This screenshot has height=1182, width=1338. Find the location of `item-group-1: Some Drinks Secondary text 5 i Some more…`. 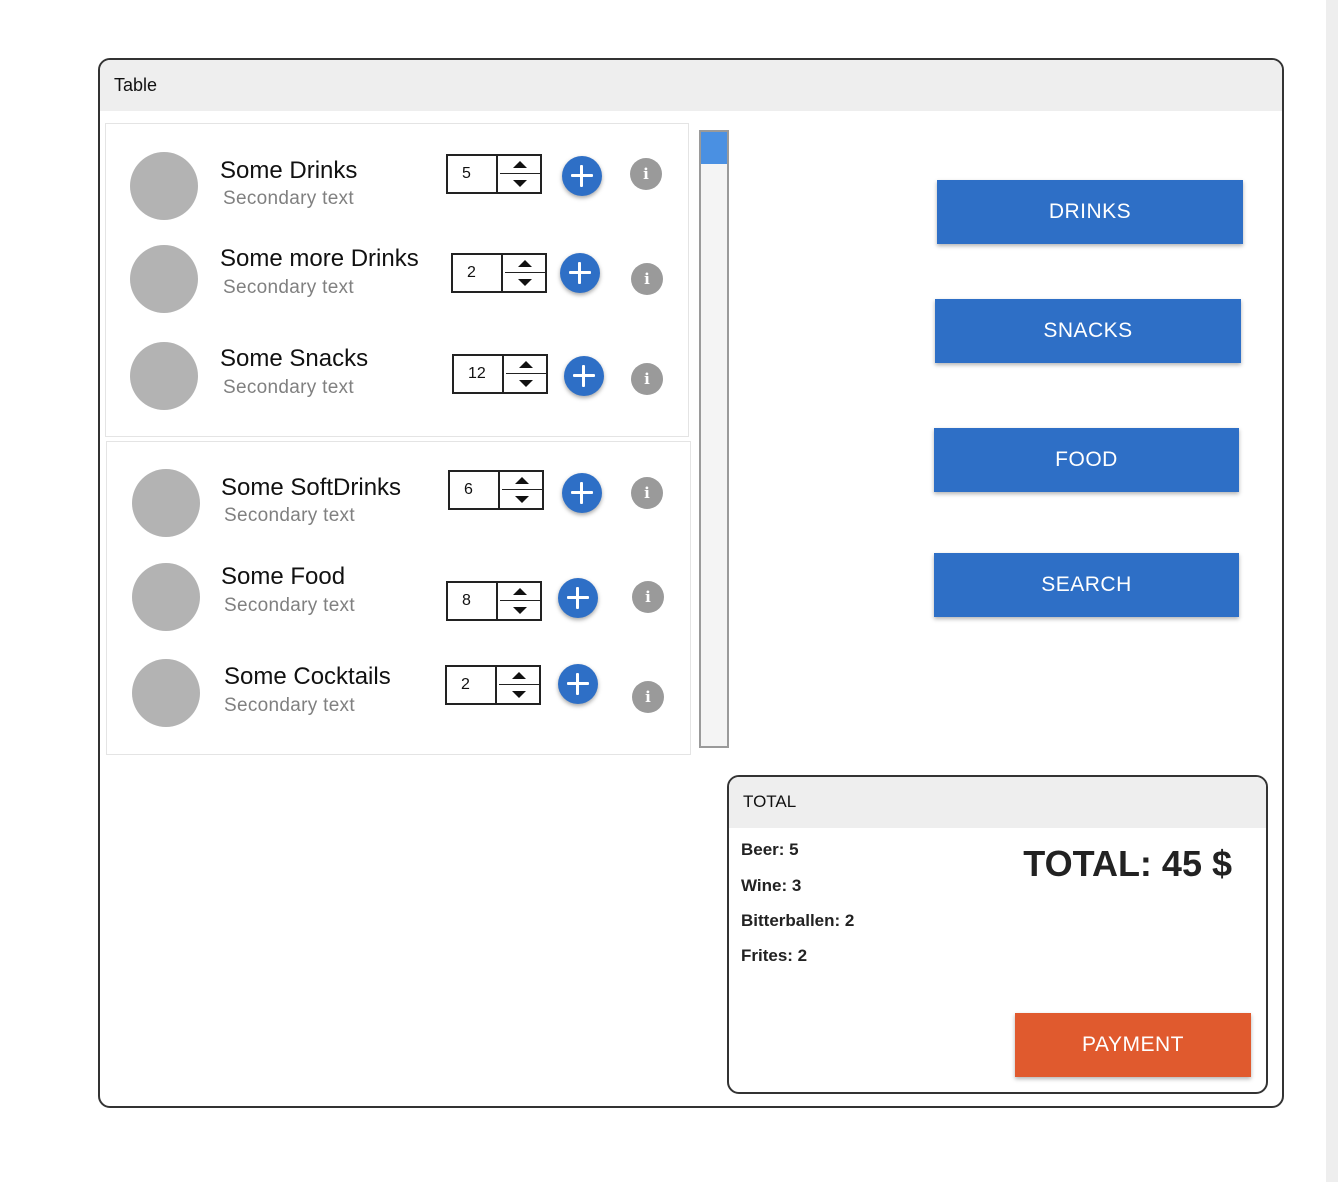

item-group-1: Some Drinks Secondary text 5 i Some more… is located at coordinates (397, 280).